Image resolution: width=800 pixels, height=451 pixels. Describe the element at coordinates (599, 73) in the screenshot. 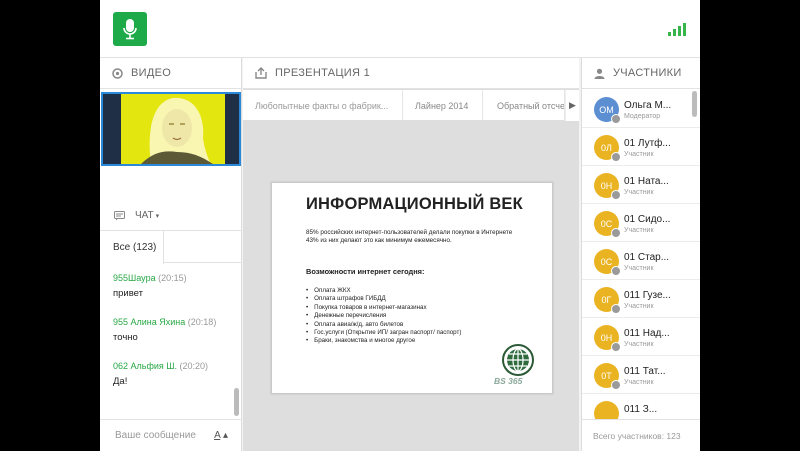

I see `user-icon` at that location.